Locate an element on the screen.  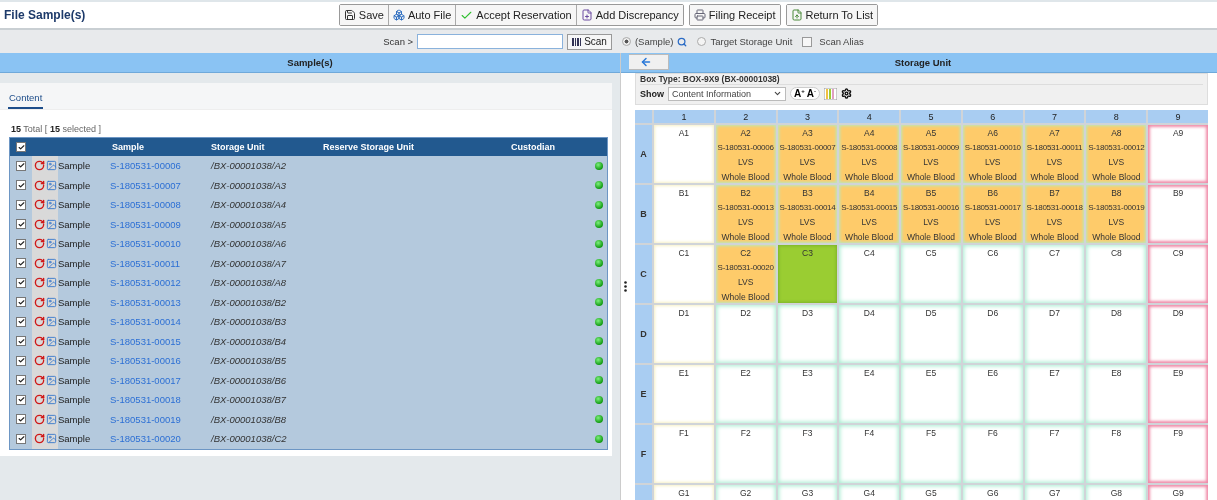
storage-position: C1 is located at coordinates (684, 274).